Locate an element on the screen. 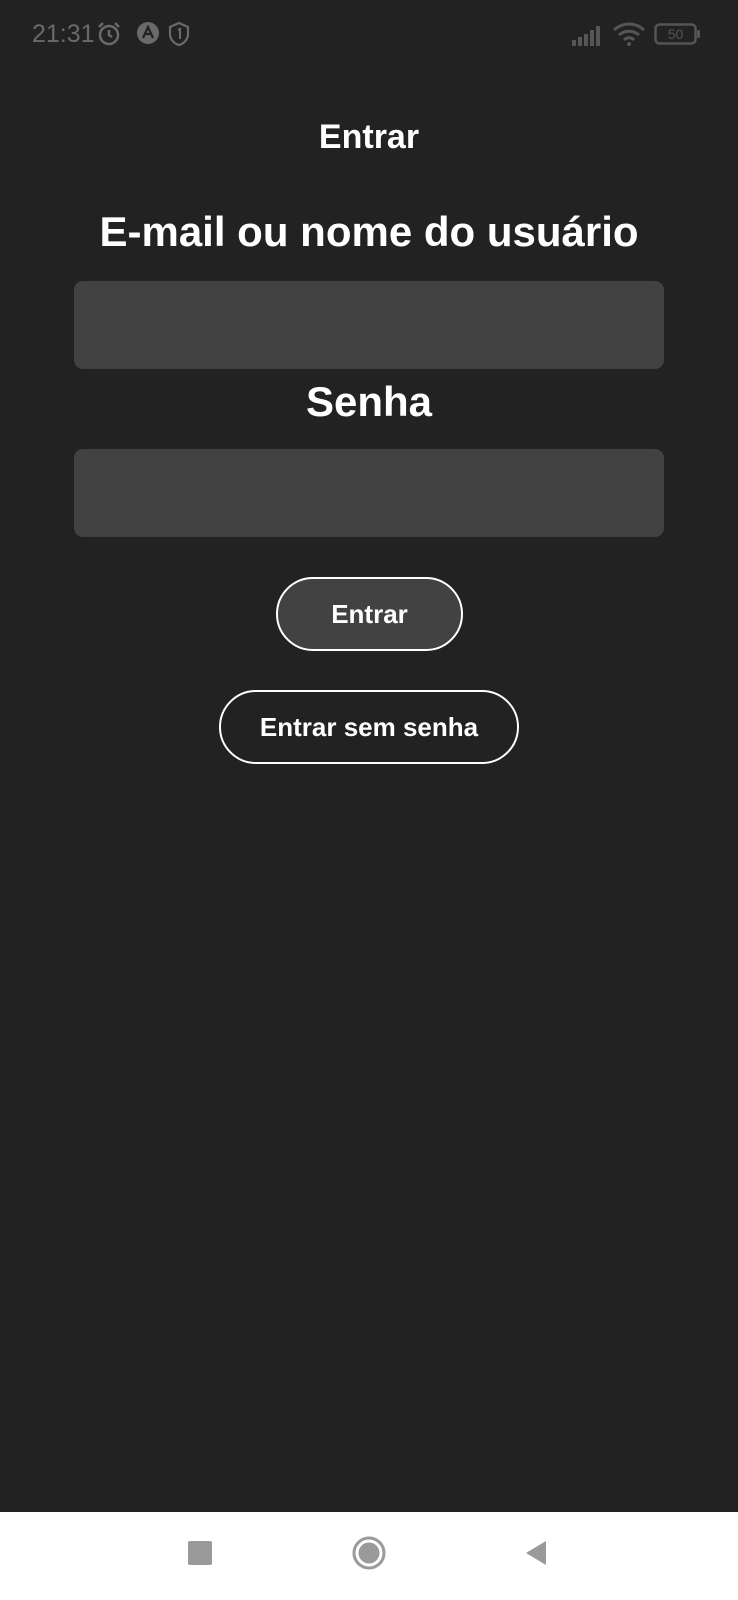 The image size is (738, 1600). login-button: Entrar is located at coordinates (369, 614).